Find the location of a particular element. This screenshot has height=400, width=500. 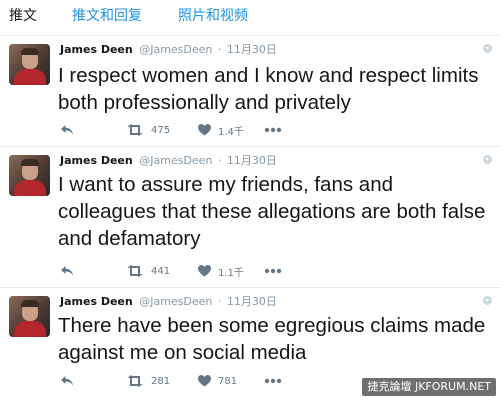

retweet-count: 475 is located at coordinates (161, 130).